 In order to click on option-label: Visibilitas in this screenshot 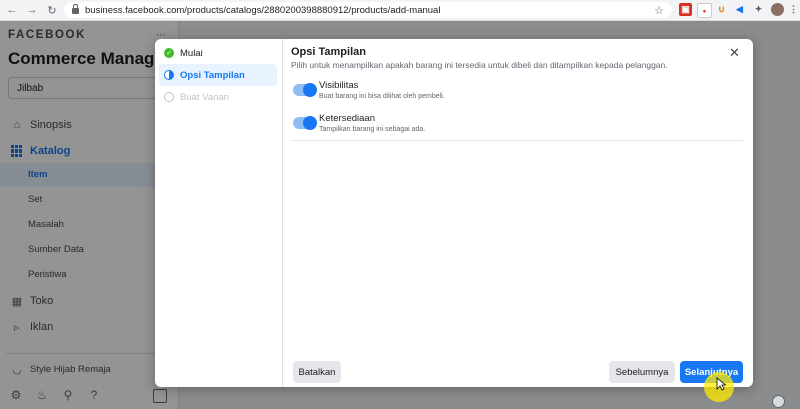, I will do `click(339, 85)`.